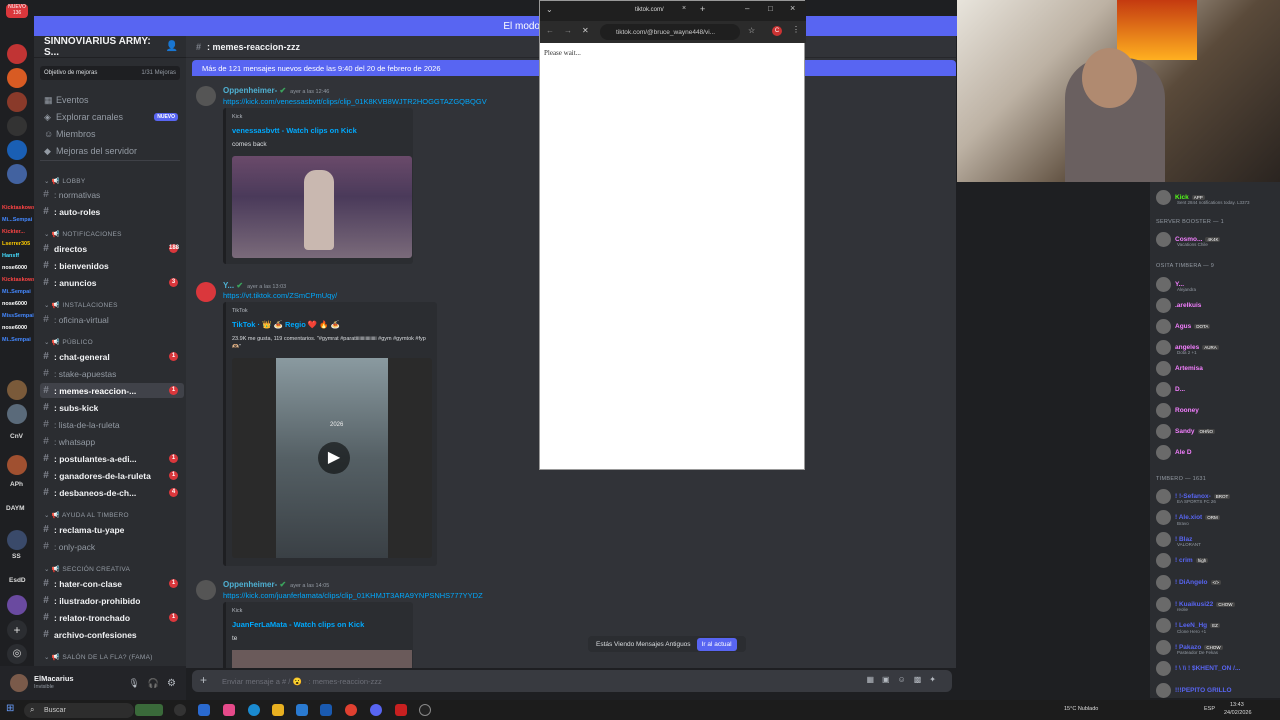 Image resolution: width=1280 pixels, height=720 pixels. I want to click on category-creative: ⌄ 📢 SECCIÓN CREATIVA, so click(87, 569).